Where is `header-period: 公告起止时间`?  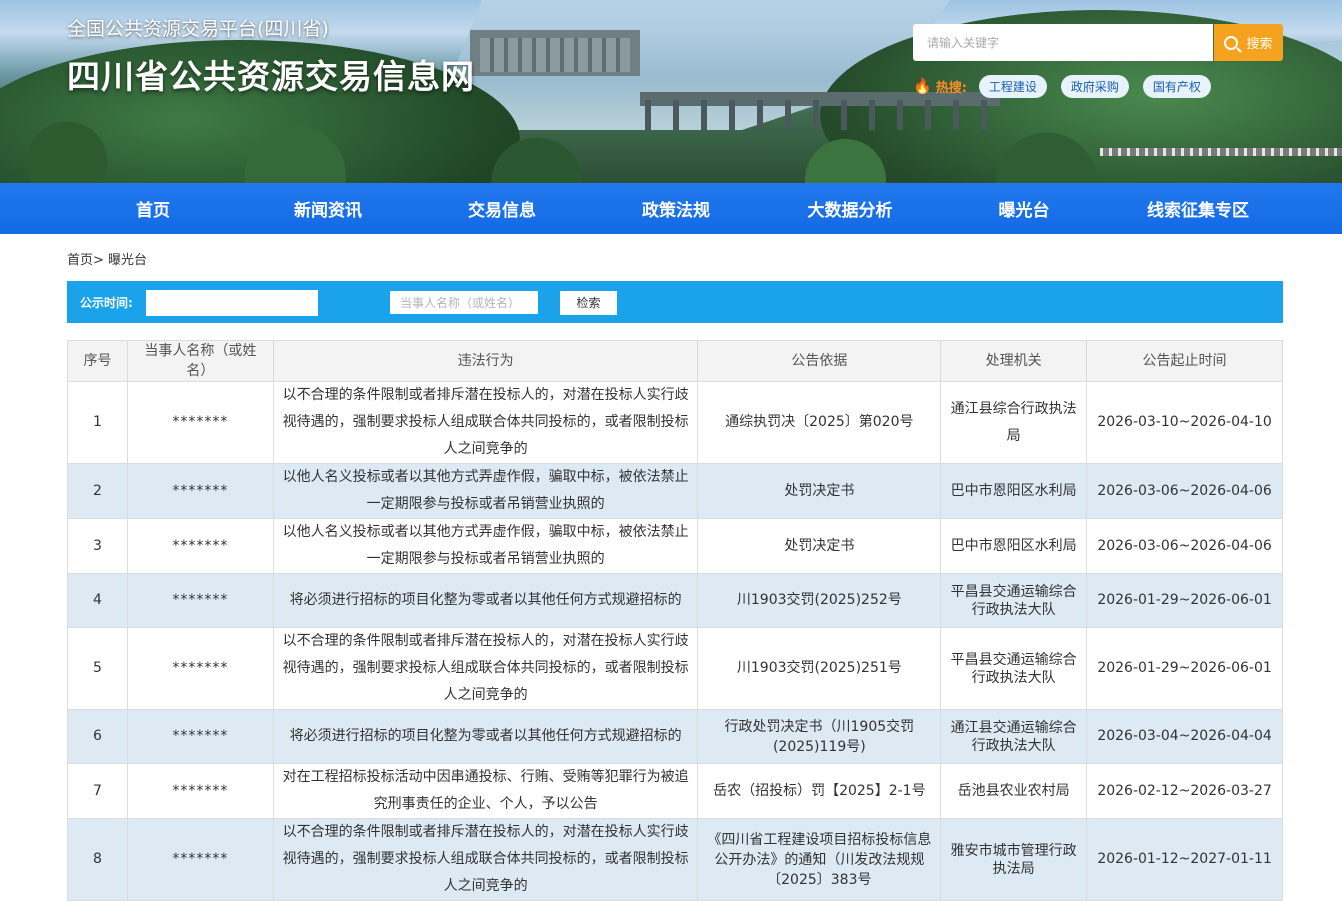 header-period: 公告起止时间 is located at coordinates (1184, 361).